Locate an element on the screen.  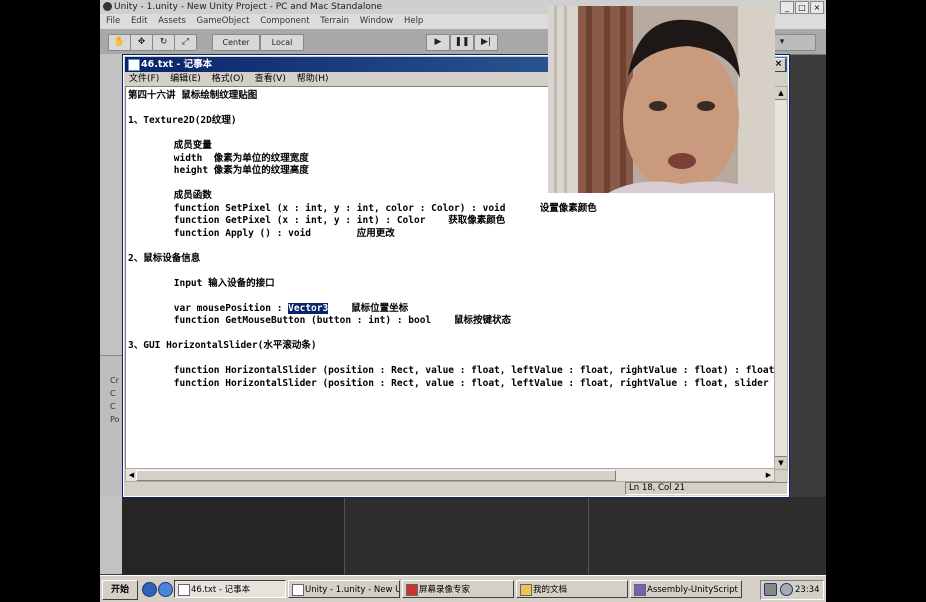
play-icon: ▶ is located at coordinates (438, 42).